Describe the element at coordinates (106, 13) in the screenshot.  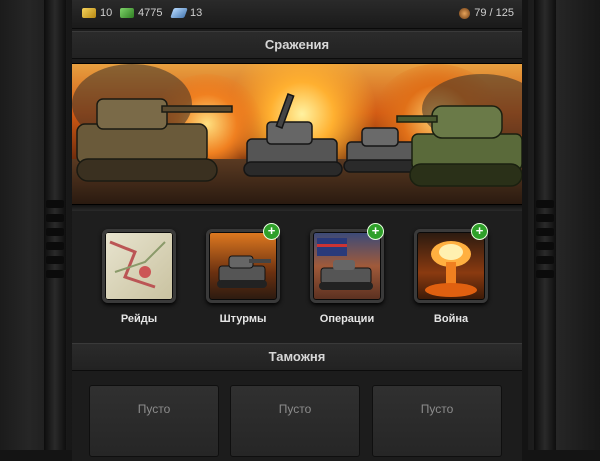
I see `gold-value: 10` at that location.